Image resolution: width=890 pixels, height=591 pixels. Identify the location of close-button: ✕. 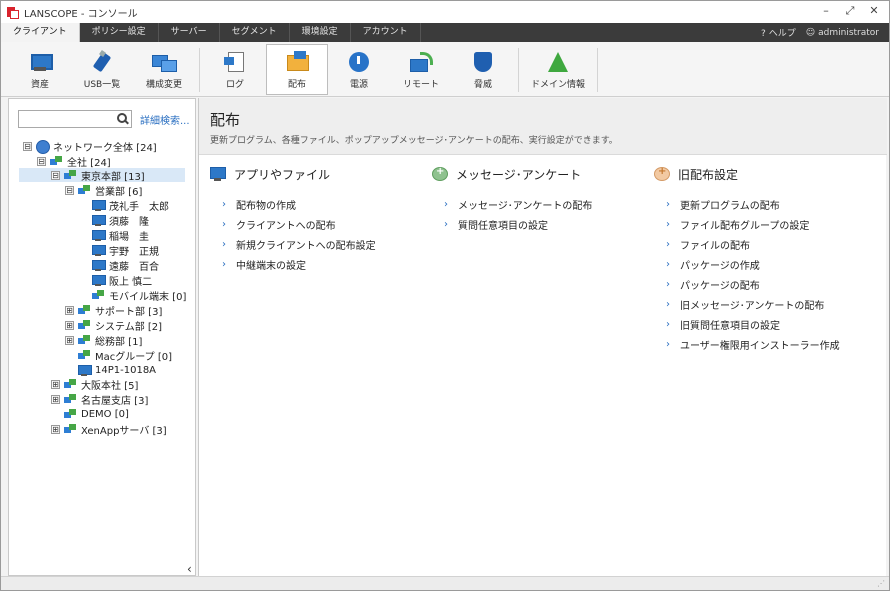
(874, 11).